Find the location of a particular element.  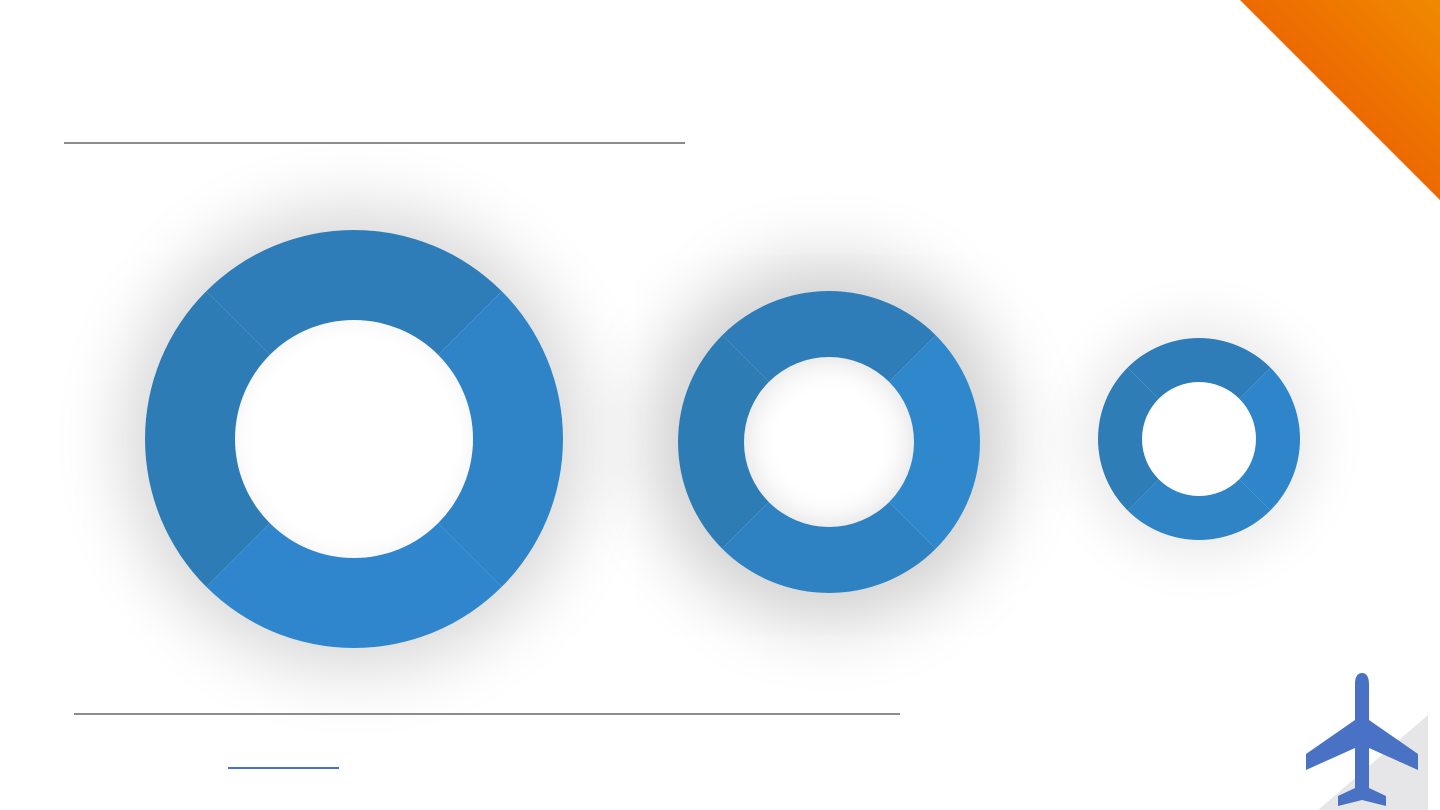

link-underline is located at coordinates (283, 768).